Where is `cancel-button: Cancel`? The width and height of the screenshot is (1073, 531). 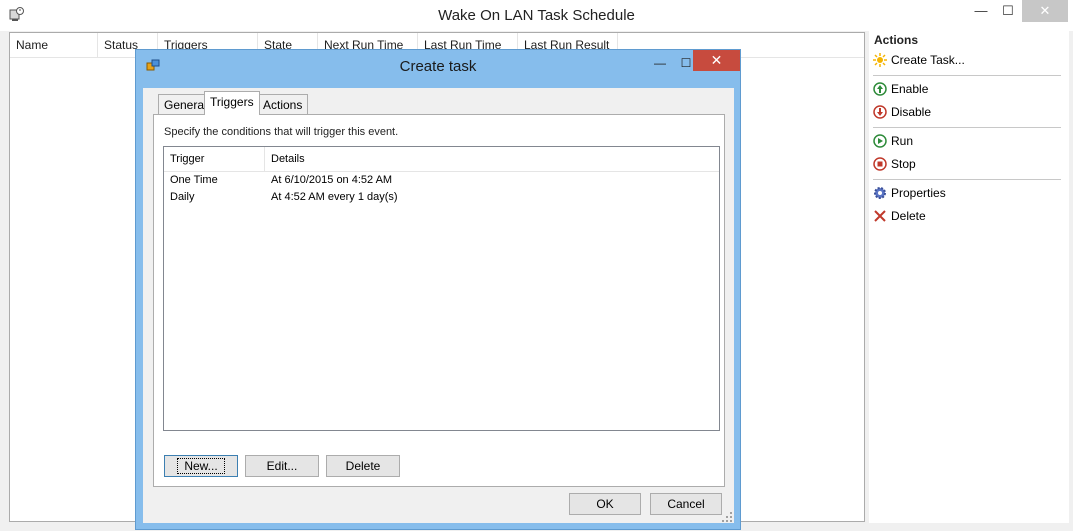 cancel-button: Cancel is located at coordinates (686, 504).